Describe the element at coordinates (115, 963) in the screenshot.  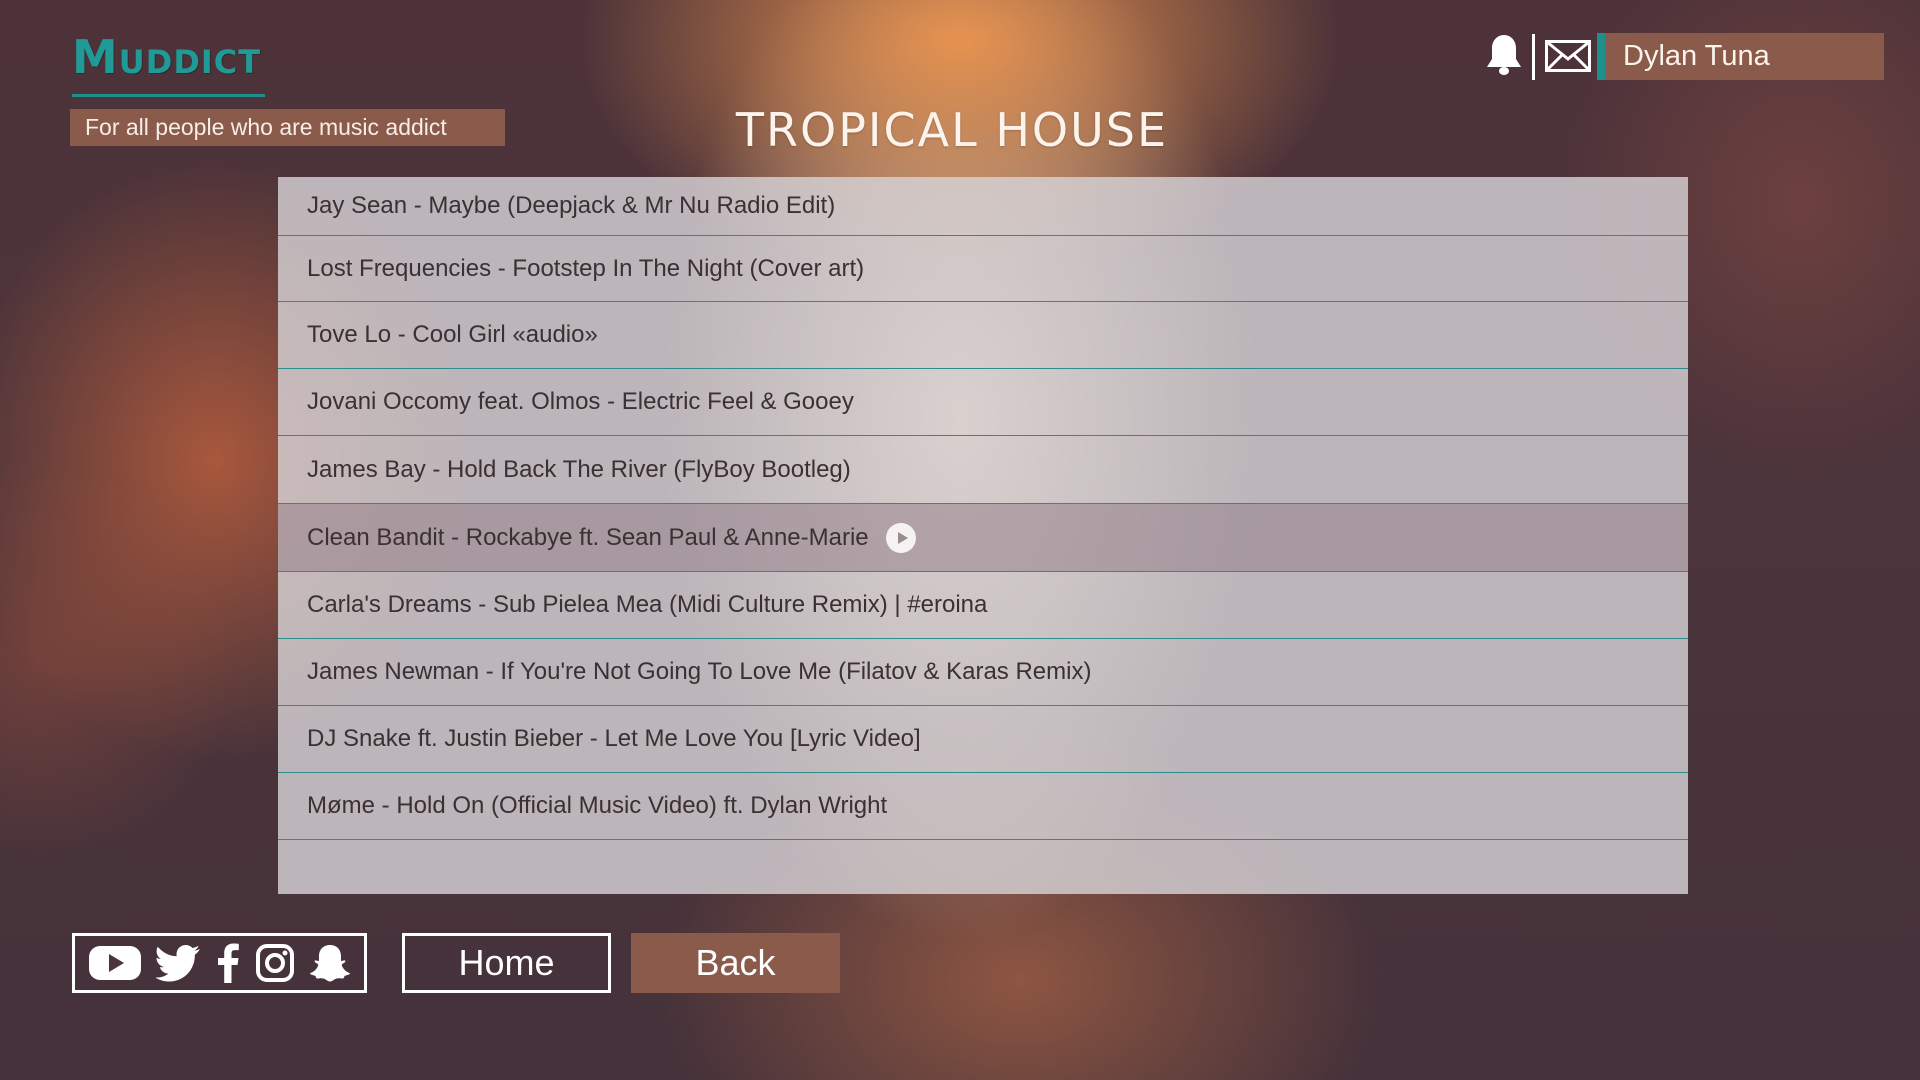
I see `youtube-icon` at that location.